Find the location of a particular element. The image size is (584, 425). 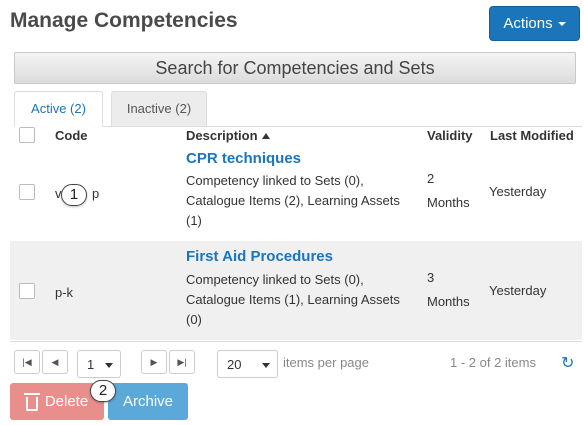

next-page-icon: ▶ is located at coordinates (154, 361).